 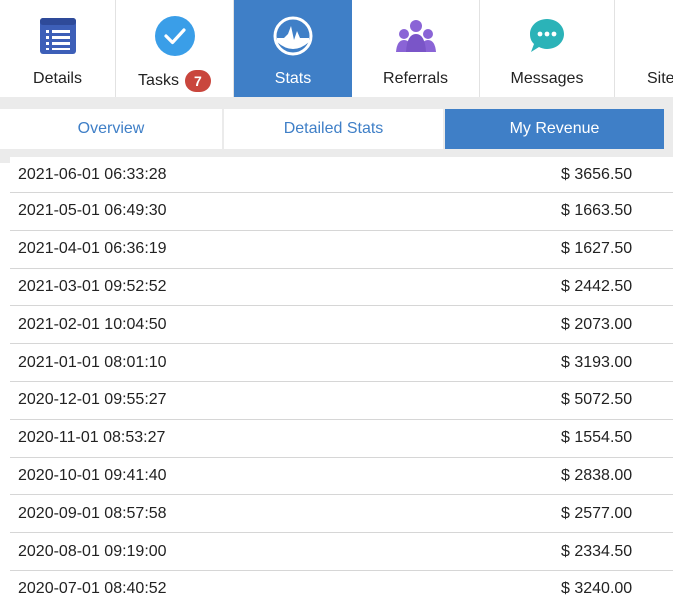 I want to click on stats-subtabs: Overview Detailed Stats My Revenue, so click(x=332, y=129).